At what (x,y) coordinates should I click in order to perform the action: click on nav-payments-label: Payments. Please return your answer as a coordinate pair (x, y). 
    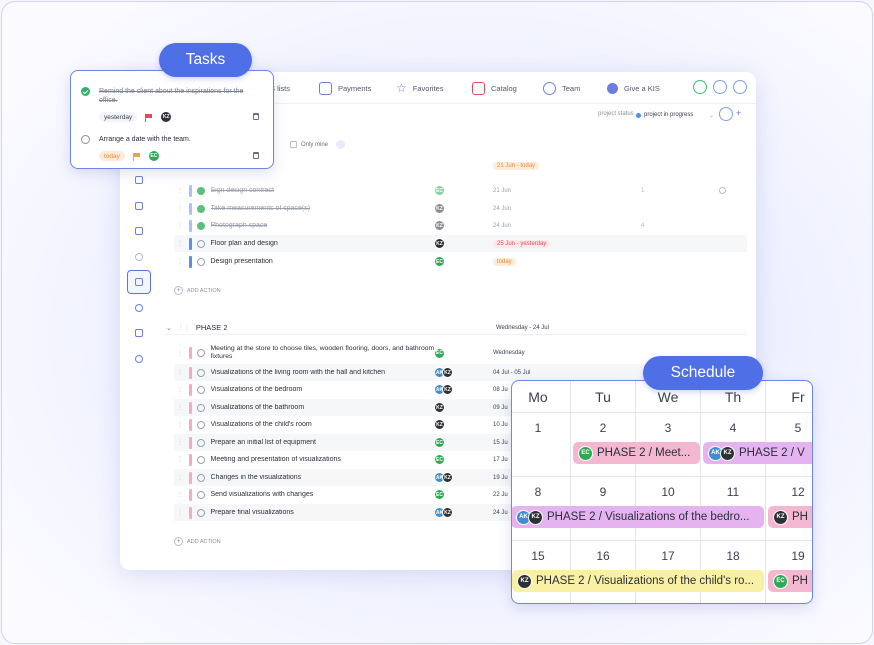
    Looking at the image, I should click on (355, 88).